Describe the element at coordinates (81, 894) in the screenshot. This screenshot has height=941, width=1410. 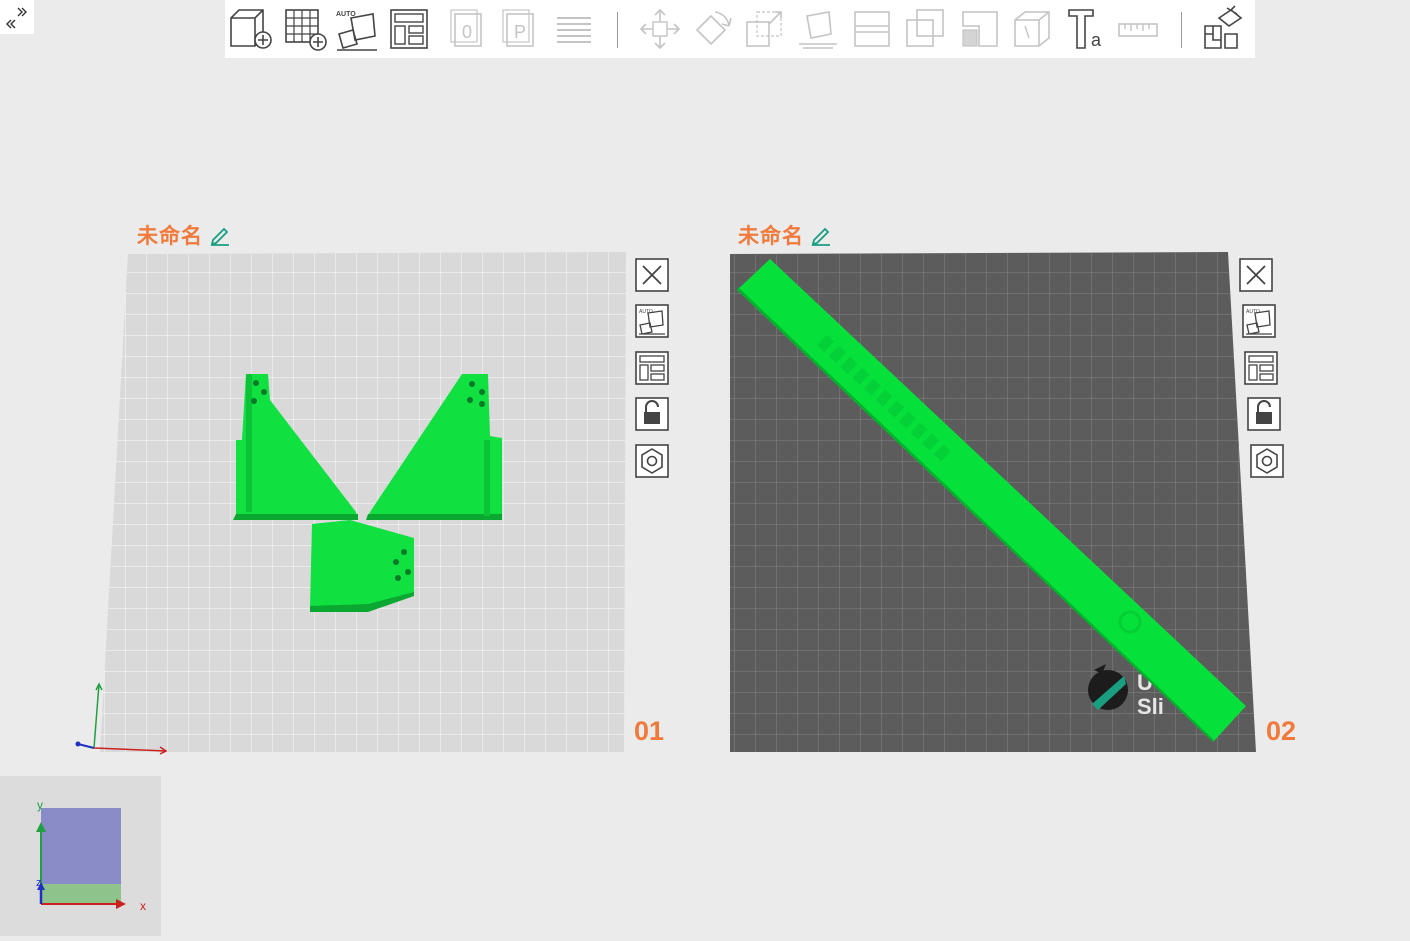
I see `view-cube-front-face` at that location.